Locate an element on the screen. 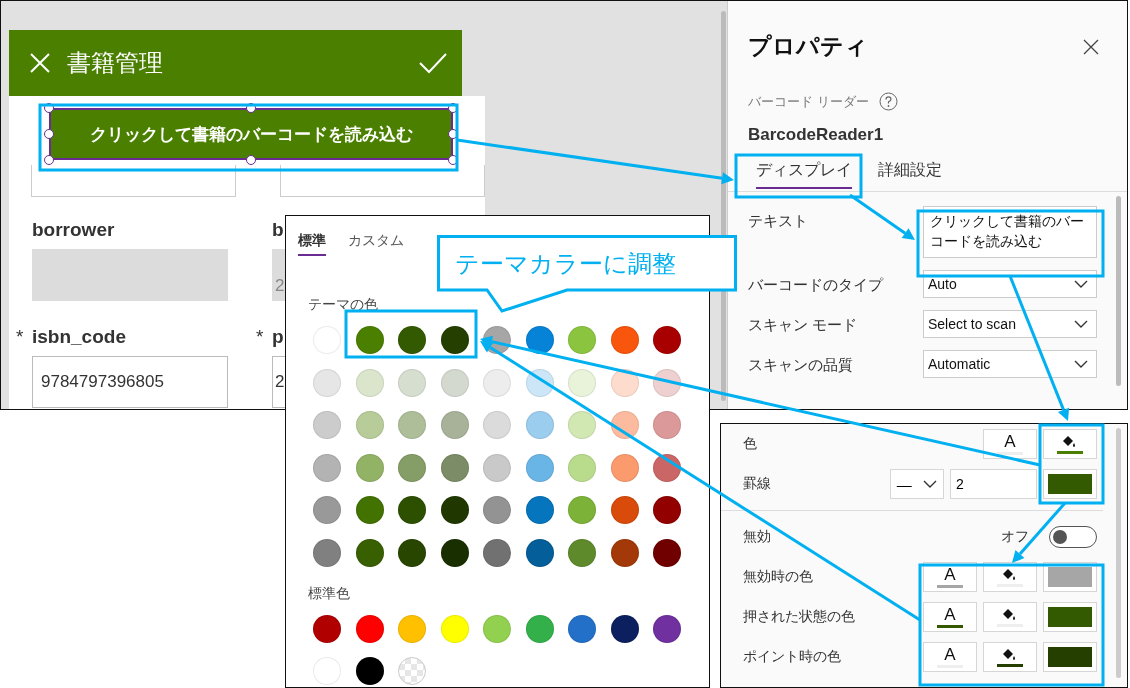 The height and width of the screenshot is (688, 1130). transparent-swatch is located at coordinates (412, 671).